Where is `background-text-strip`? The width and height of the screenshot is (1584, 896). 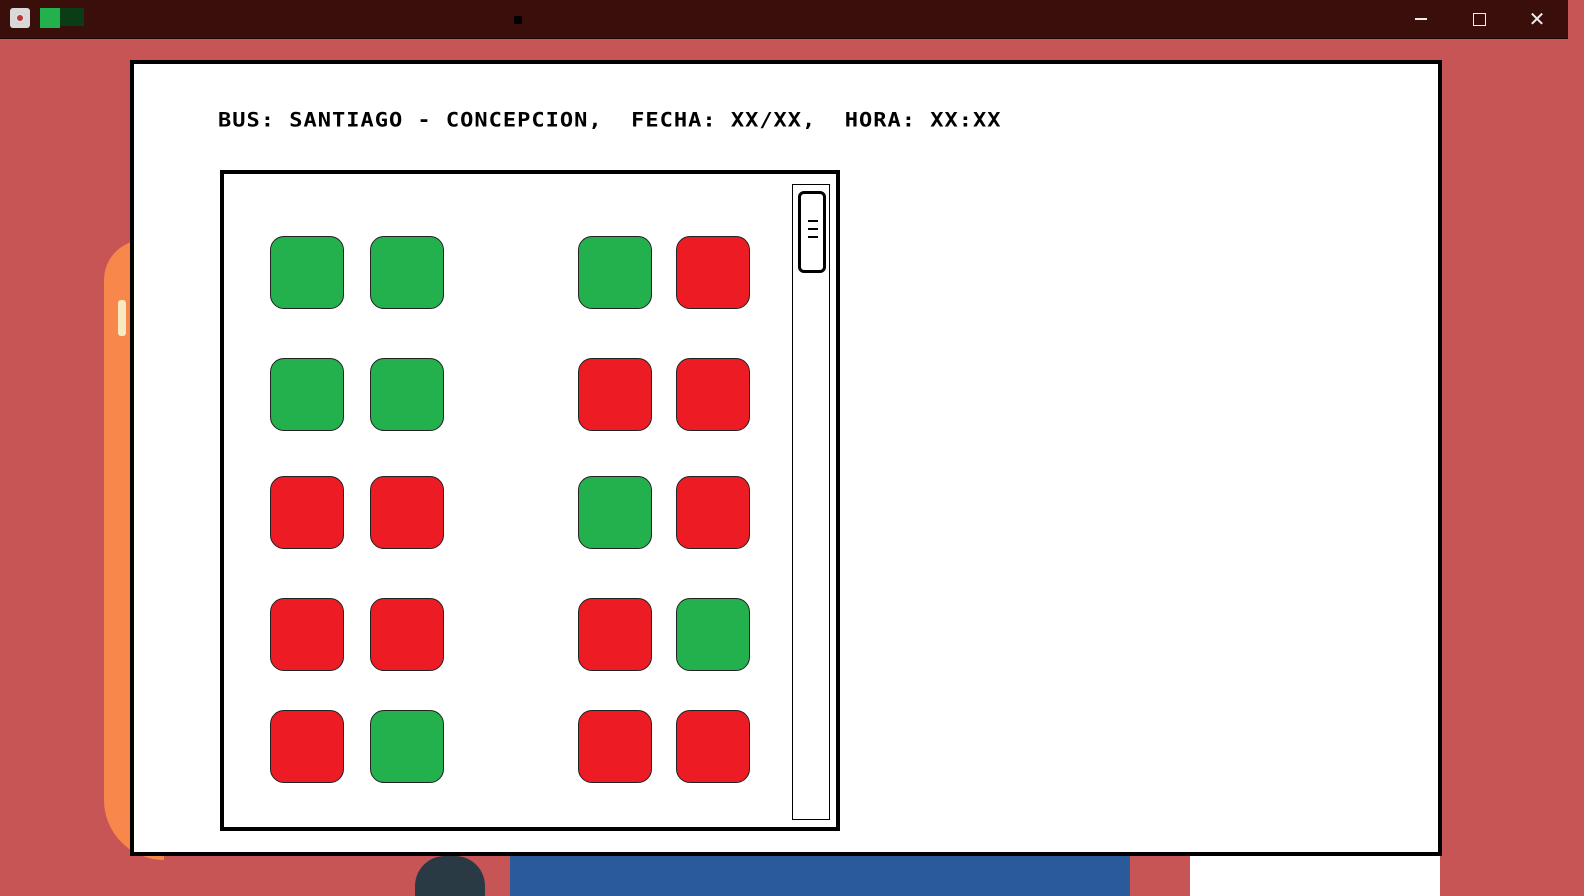 background-text-strip is located at coordinates (820, 876).